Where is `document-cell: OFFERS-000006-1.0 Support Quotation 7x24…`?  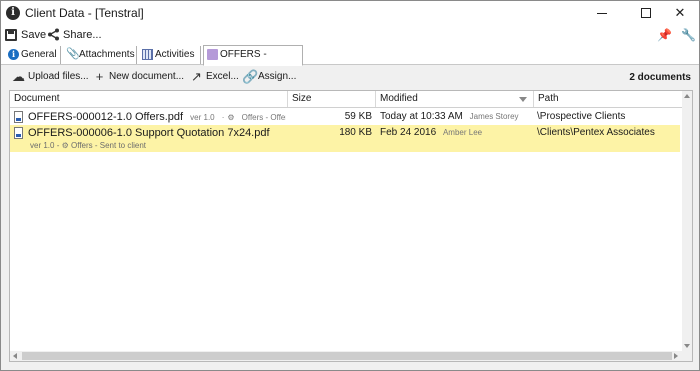
document-cell: OFFERS-000006-1.0 Support Quotation 7x24… is located at coordinates (150, 133).